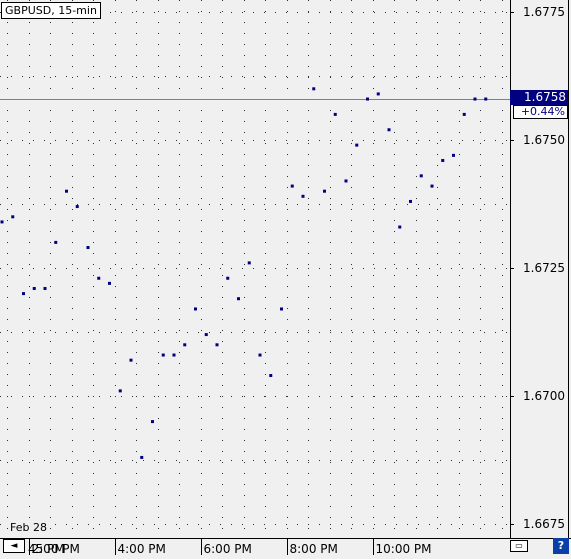  Describe the element at coordinates (561, 546) in the screenshot. I see `help-button: ?` at that location.